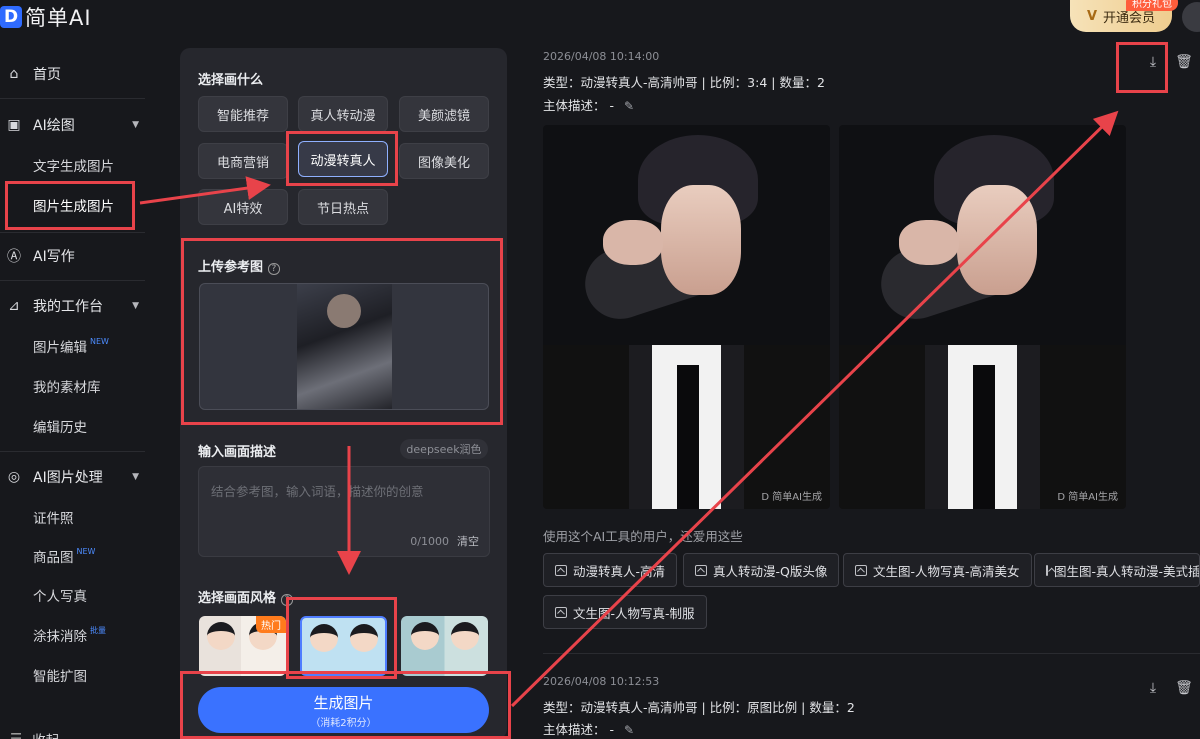 The width and height of the screenshot is (1200, 739). Describe the element at coordinates (237, 452) in the screenshot. I see `prompt-title: 输入画面描述` at that location.